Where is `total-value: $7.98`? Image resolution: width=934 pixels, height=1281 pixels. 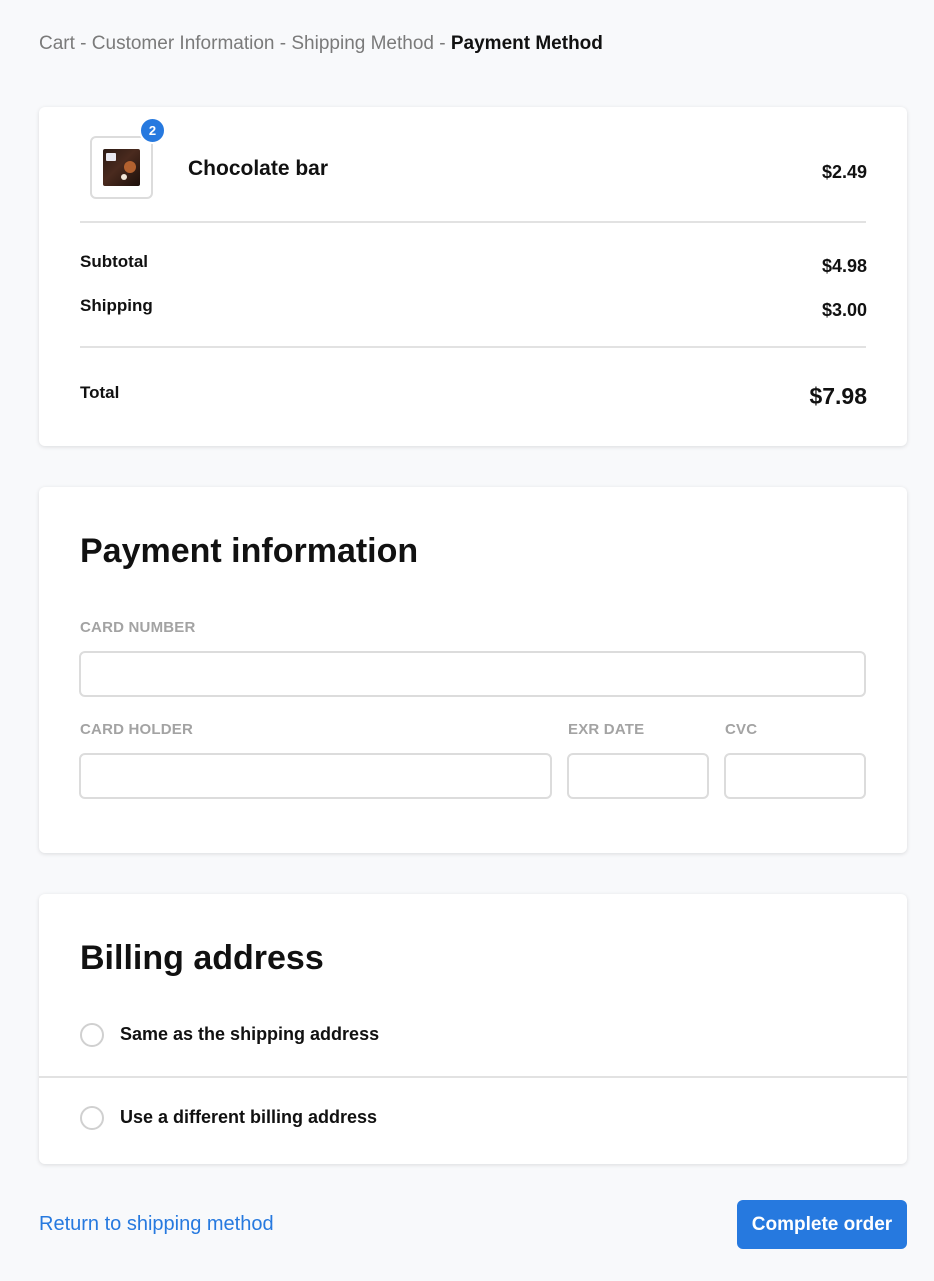
total-value: $7.98 is located at coordinates (838, 396).